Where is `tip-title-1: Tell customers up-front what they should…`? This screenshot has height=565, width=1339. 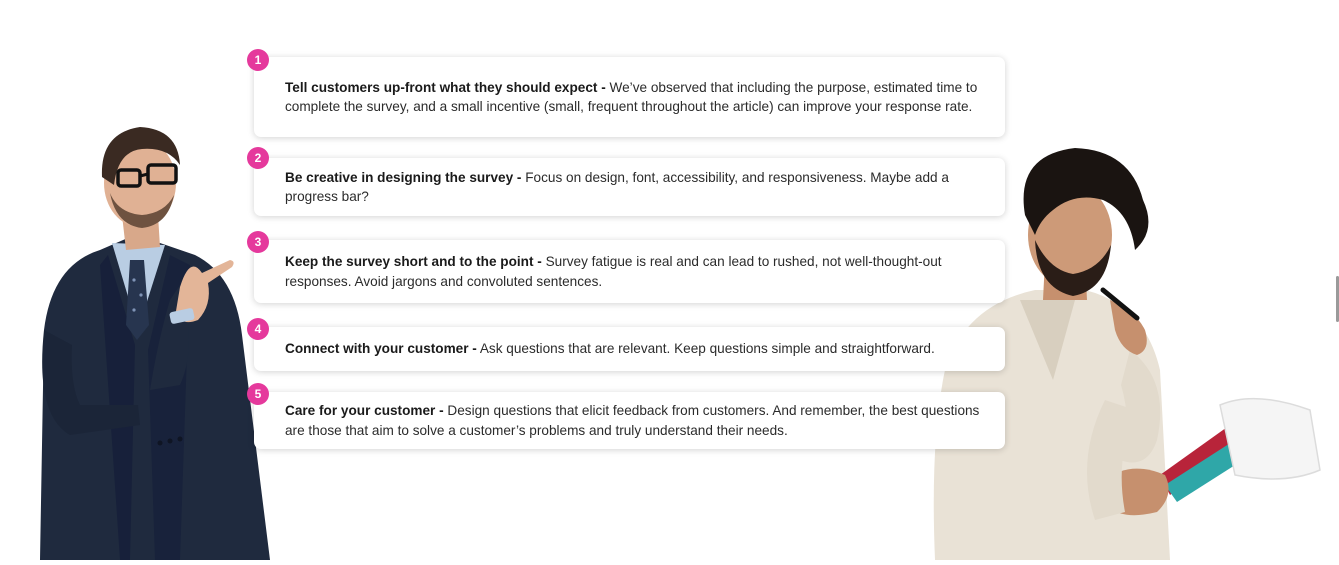
tip-title-1: Tell customers up-front what they should… is located at coordinates (445, 87).